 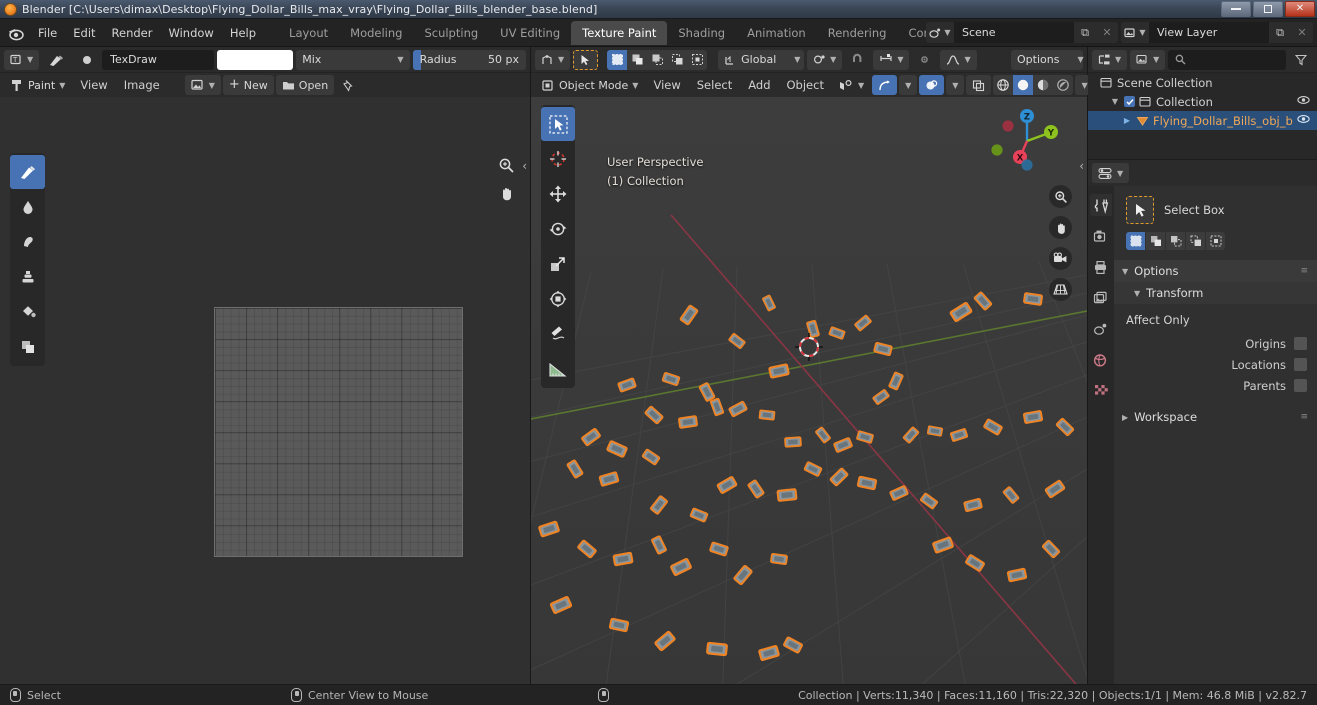 I want to click on shading-wireframe-button, so click(x=1003, y=85).